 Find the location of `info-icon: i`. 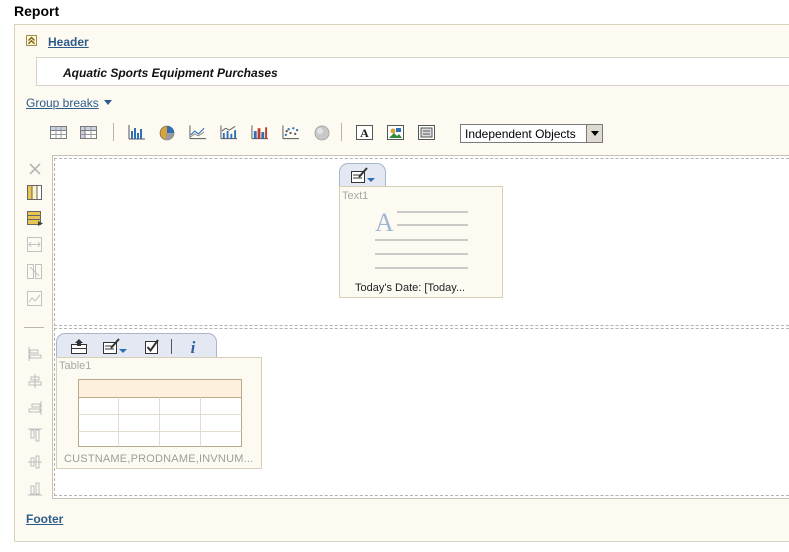

info-icon: i is located at coordinates (193, 347).